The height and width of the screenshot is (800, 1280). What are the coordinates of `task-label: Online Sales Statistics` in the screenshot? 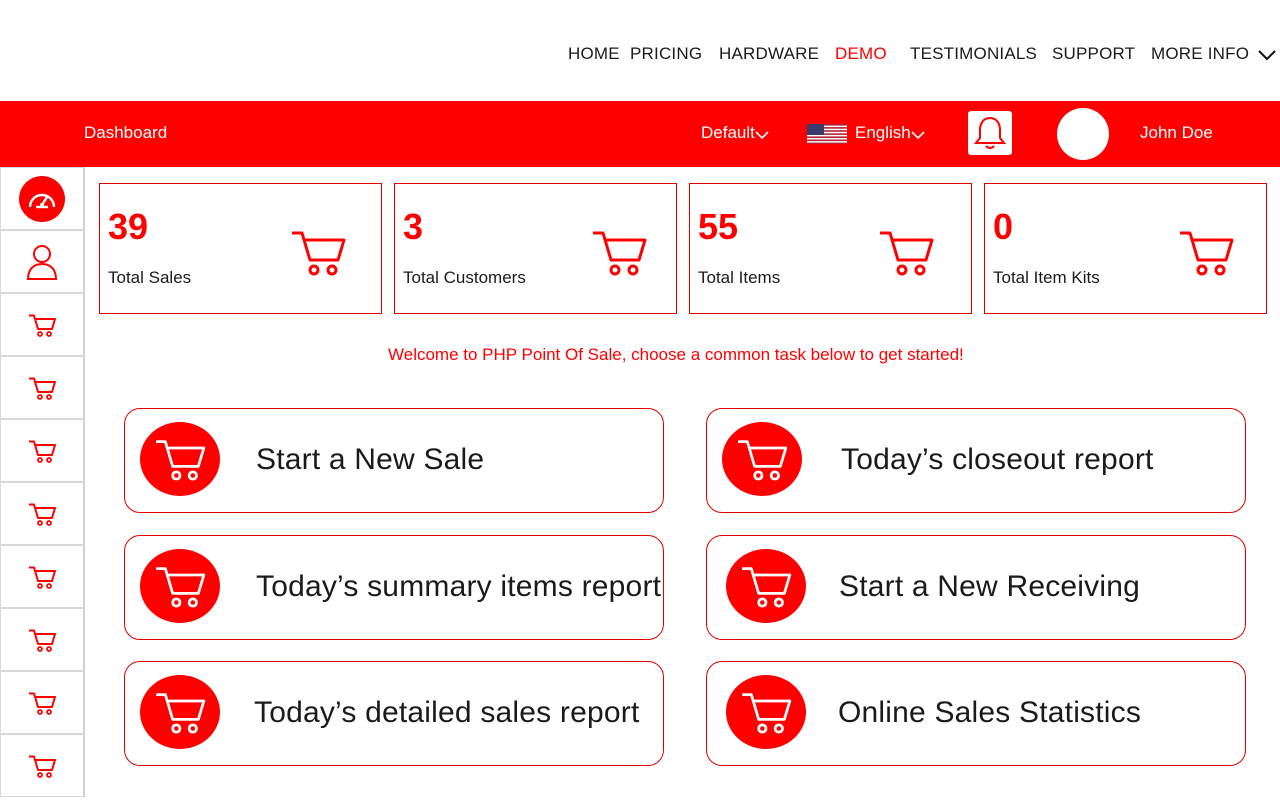 It's located at (990, 712).